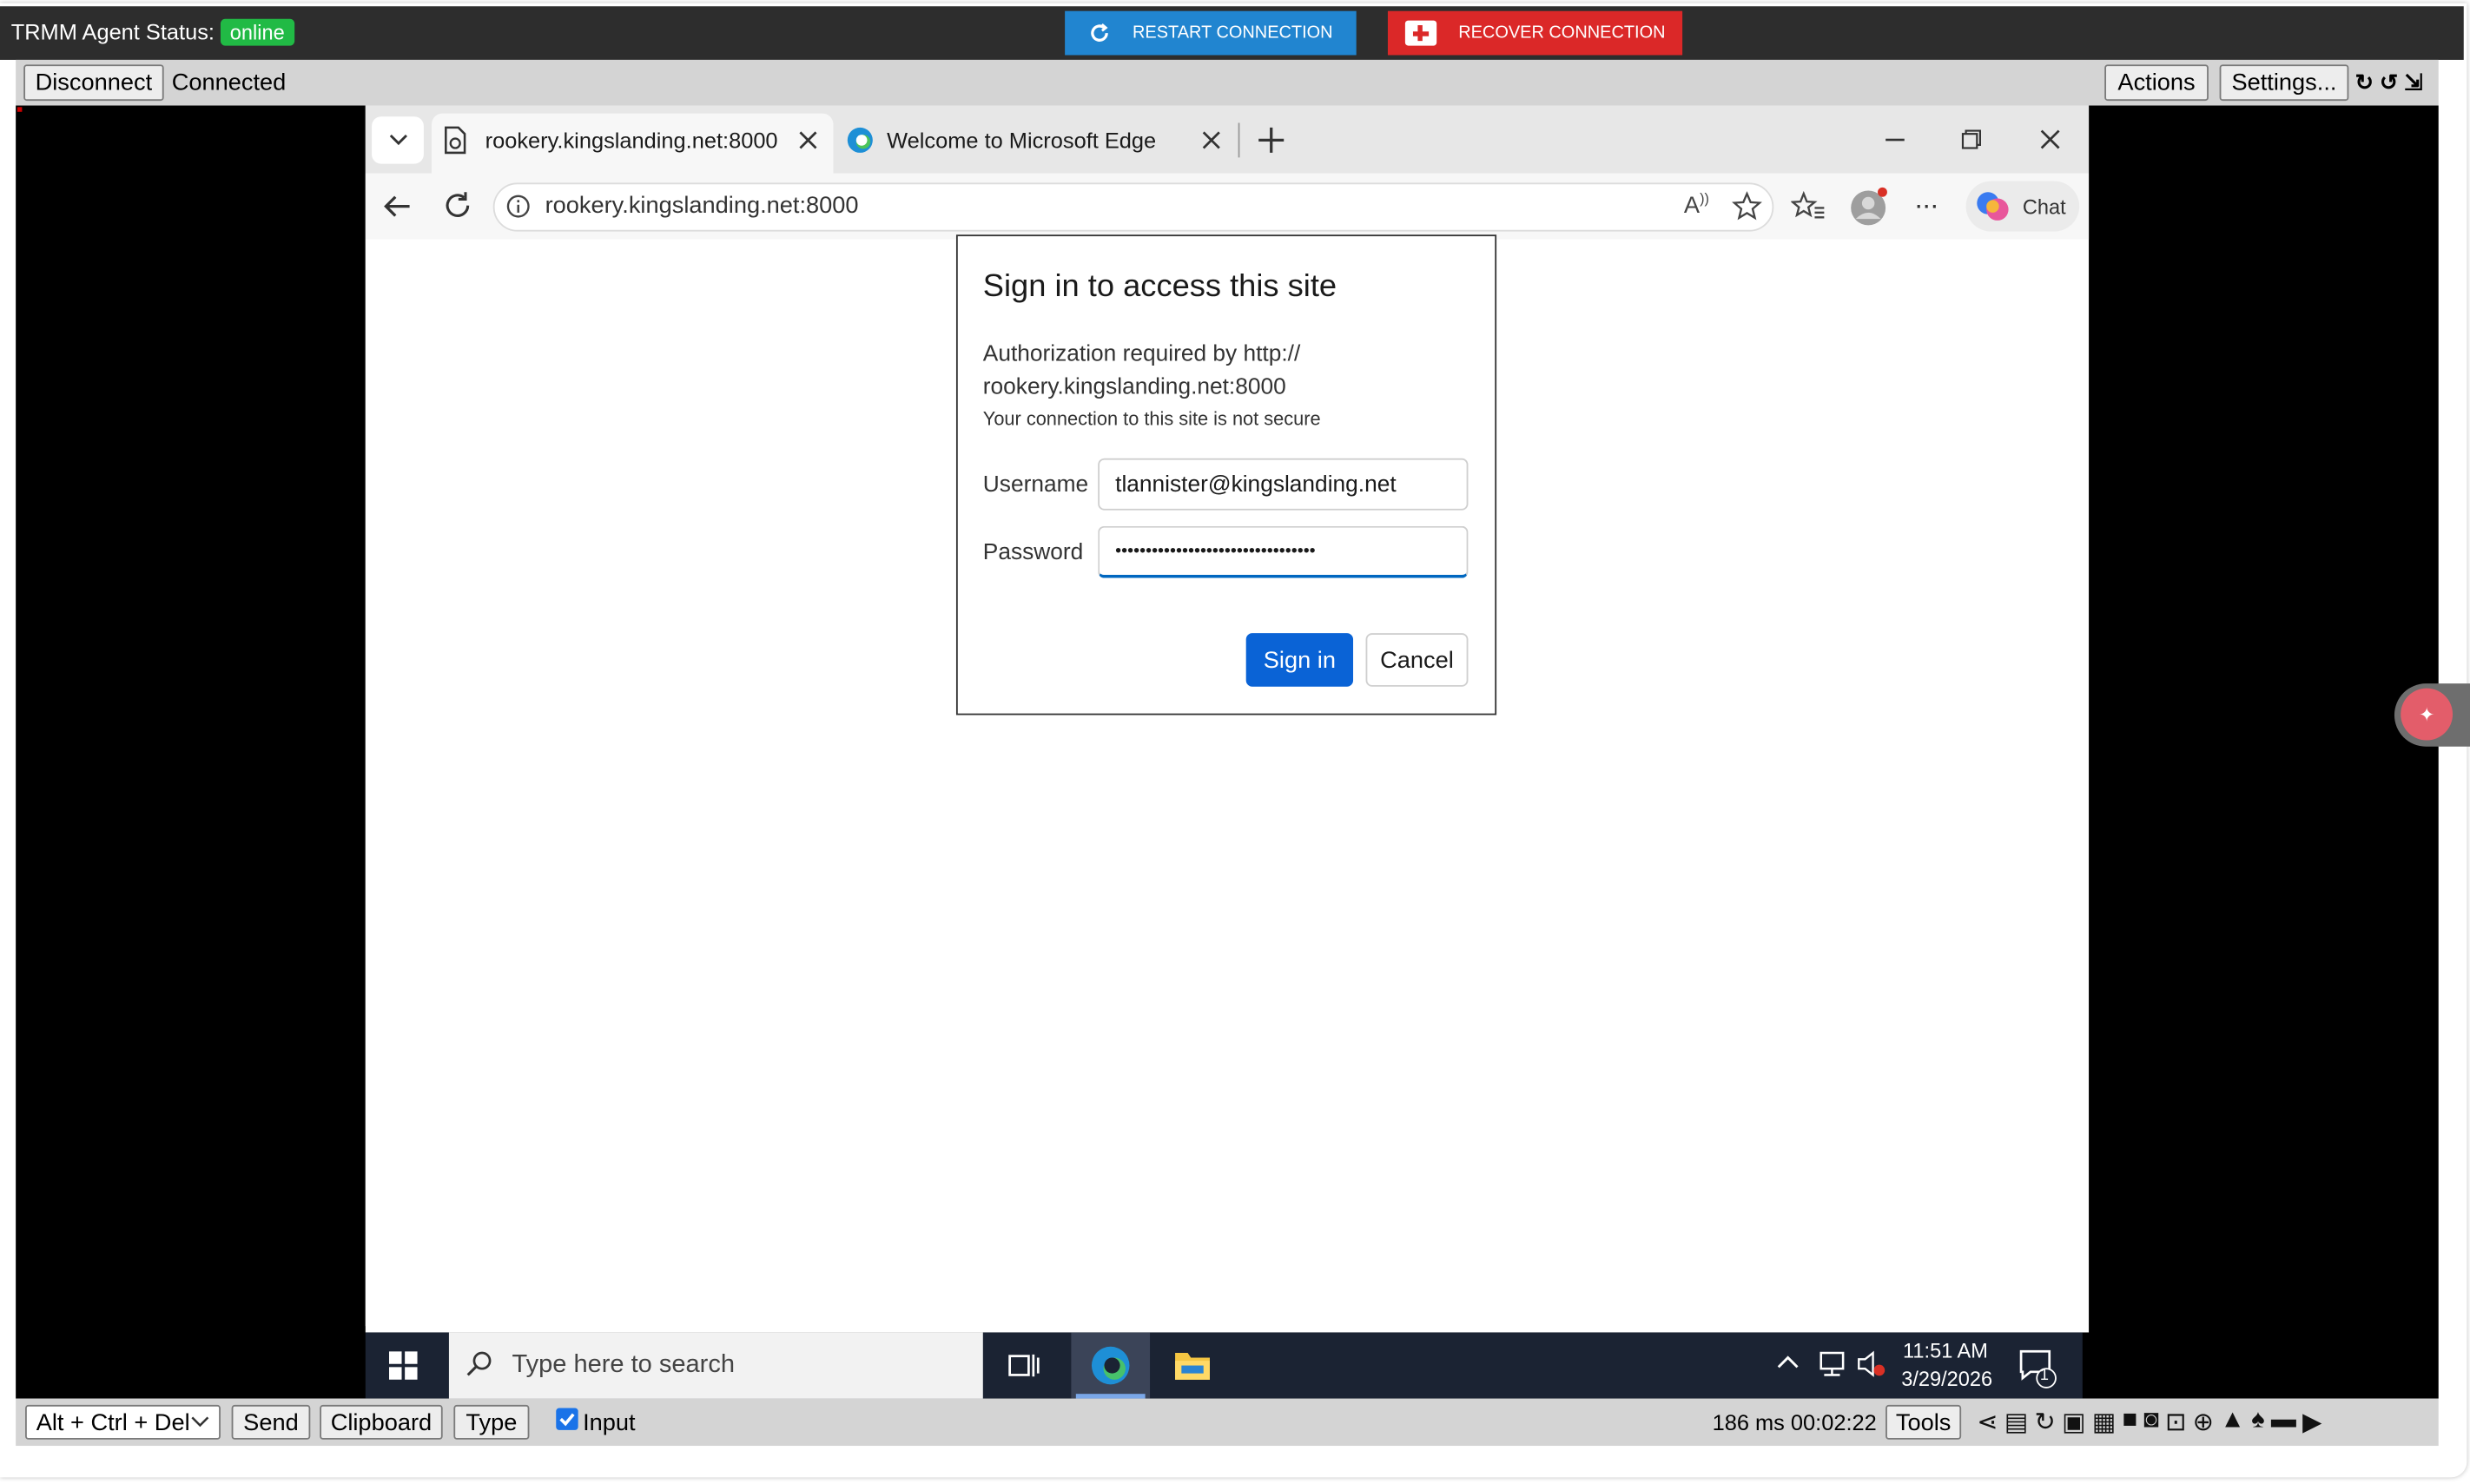 This screenshot has height=1484, width=2470. Describe the element at coordinates (1746, 205) in the screenshot. I see `favorite-star-icon` at that location.